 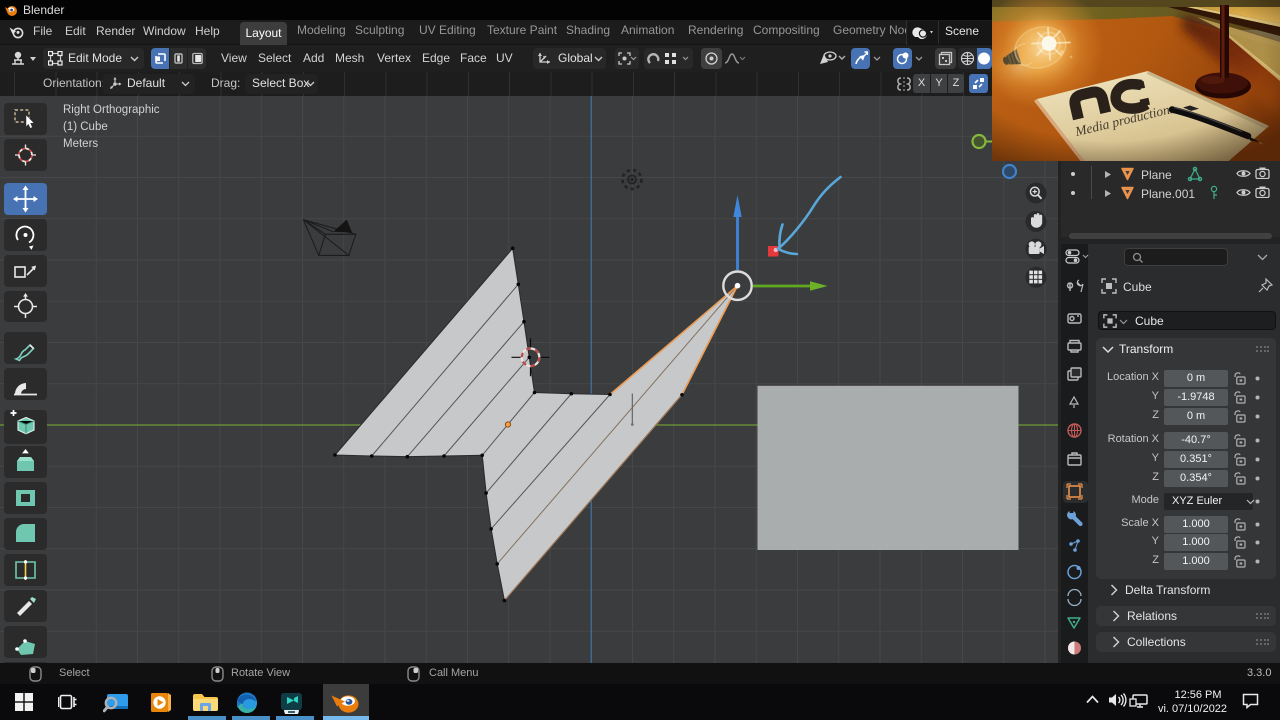 What do you see at coordinates (80, 144) in the screenshot?
I see `svg-text: Meters` at bounding box center [80, 144].